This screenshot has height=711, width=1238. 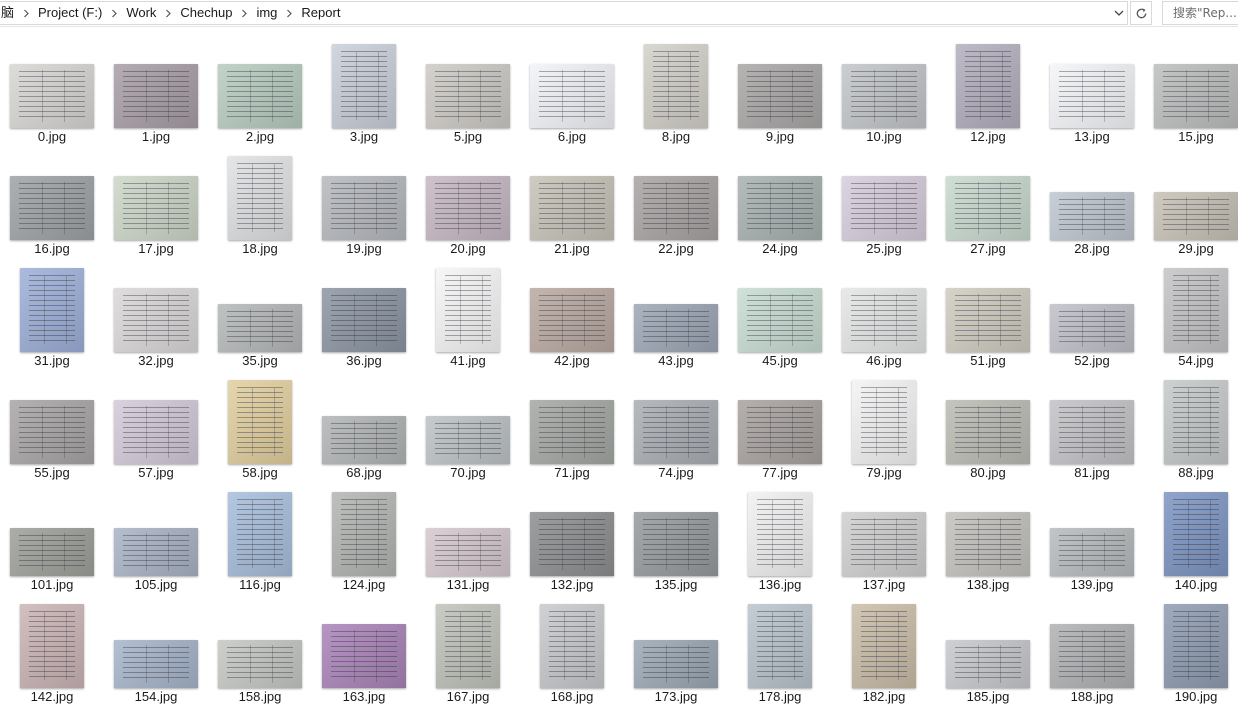 What do you see at coordinates (364, 311) in the screenshot?
I see `file-item: 36.jpg` at bounding box center [364, 311].